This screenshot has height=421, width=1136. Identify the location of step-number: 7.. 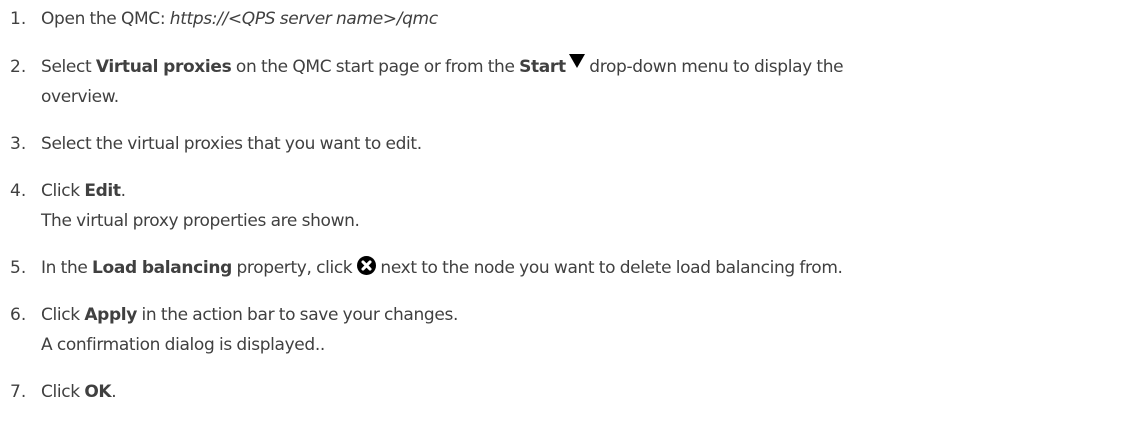
(18, 392).